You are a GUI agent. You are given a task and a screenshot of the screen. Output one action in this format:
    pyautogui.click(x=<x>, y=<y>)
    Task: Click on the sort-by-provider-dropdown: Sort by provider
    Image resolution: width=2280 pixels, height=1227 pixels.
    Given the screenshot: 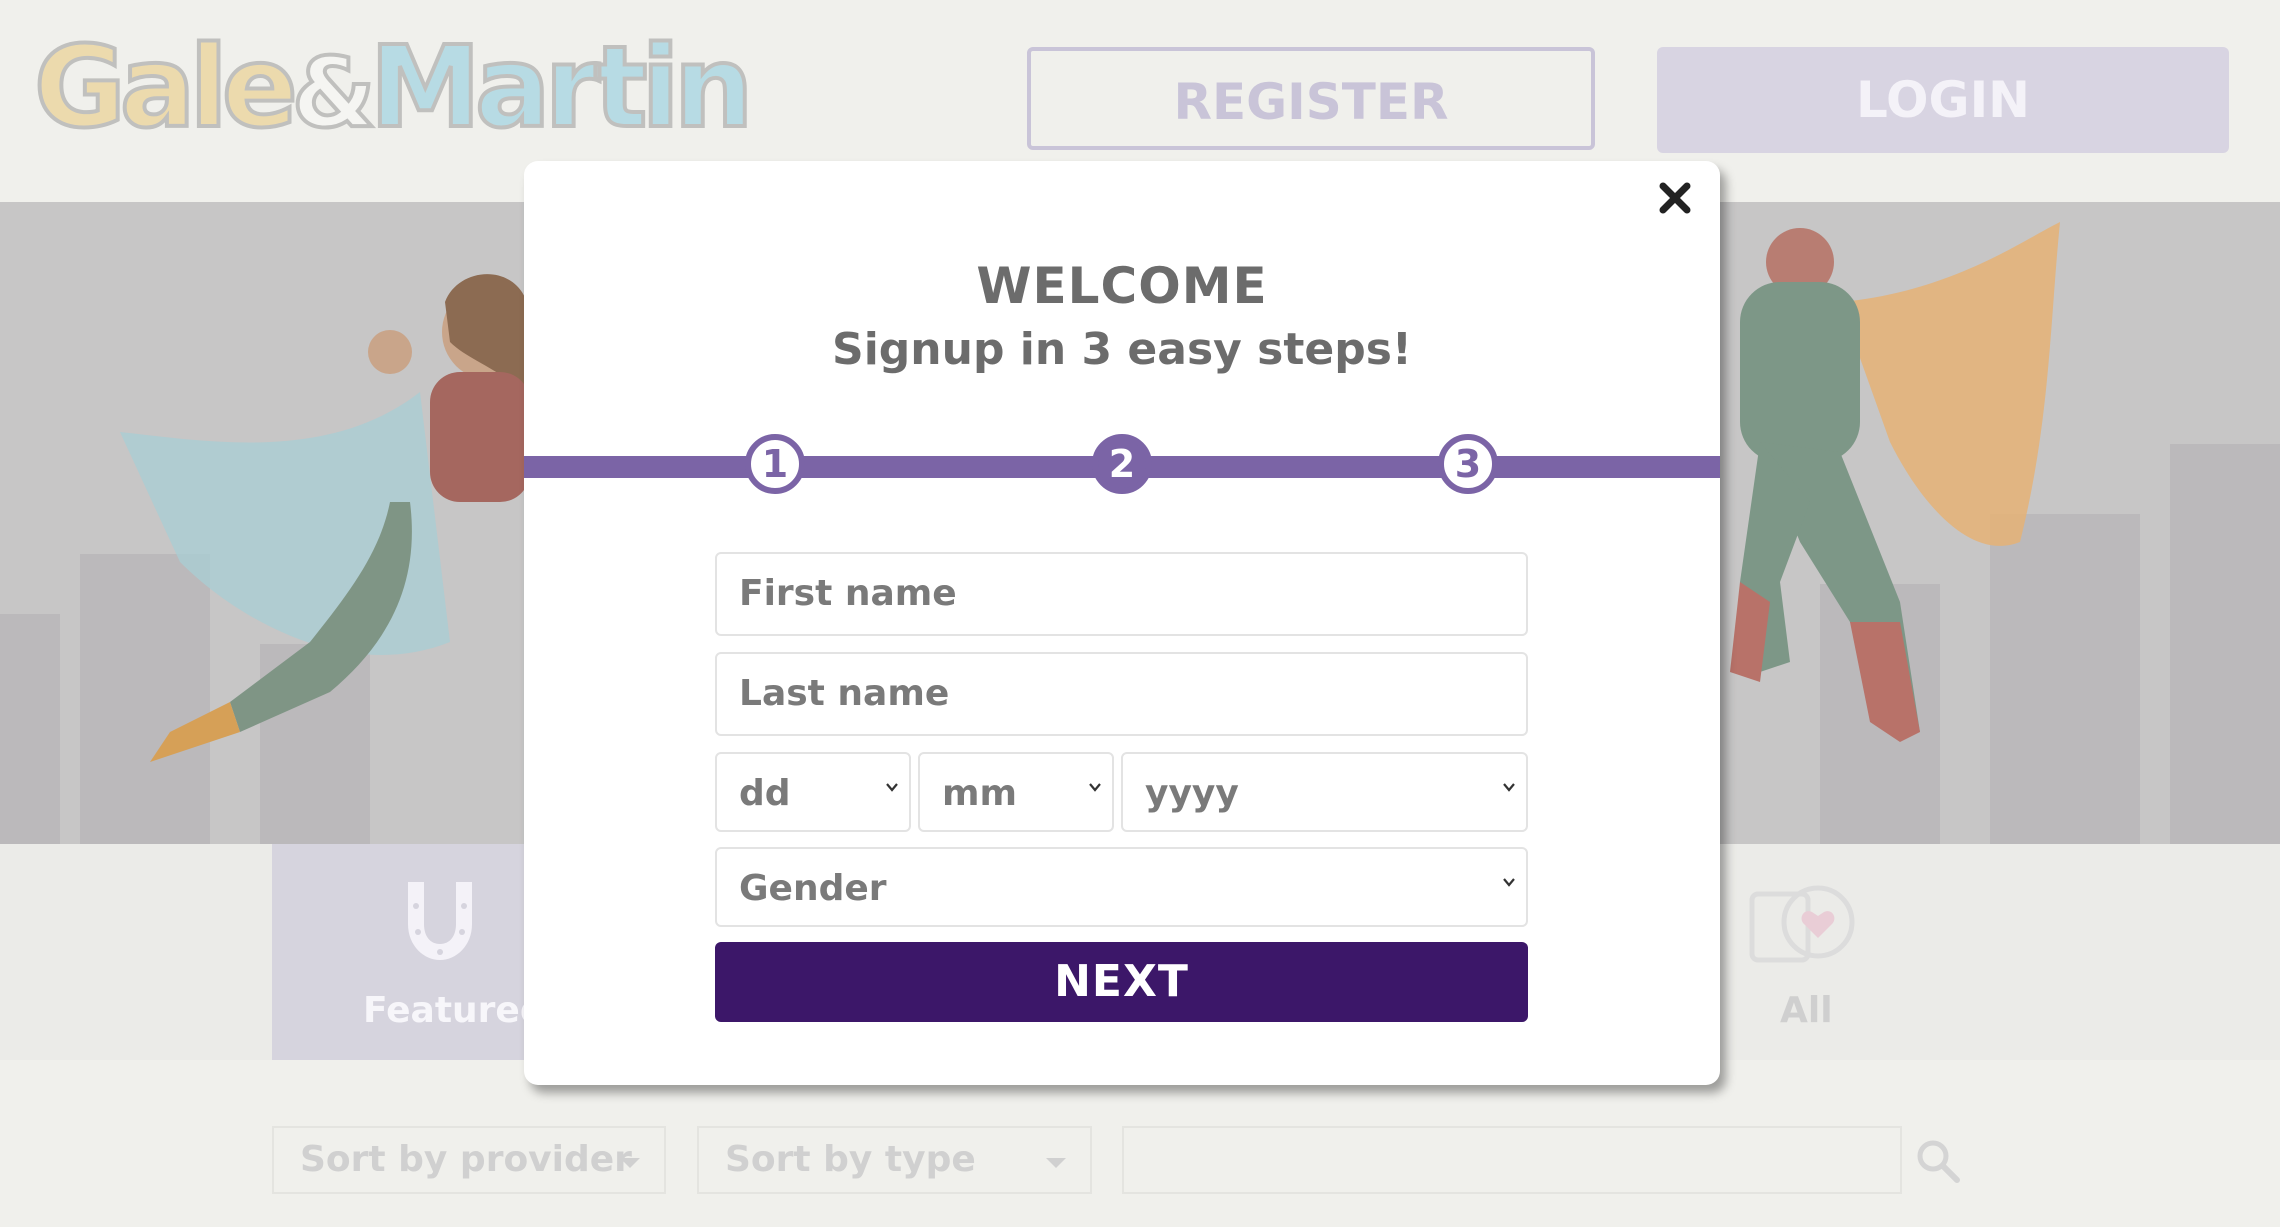 What is the action you would take?
    pyautogui.click(x=469, y=1160)
    